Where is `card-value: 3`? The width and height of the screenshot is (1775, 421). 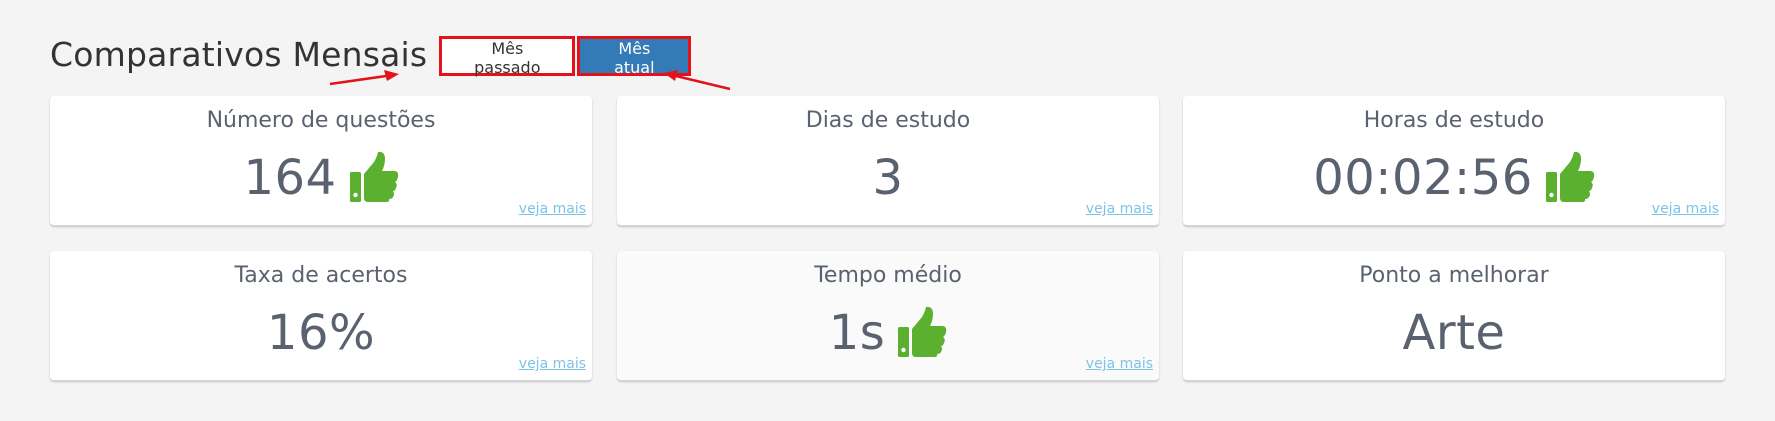
card-value: 3 is located at coordinates (888, 178).